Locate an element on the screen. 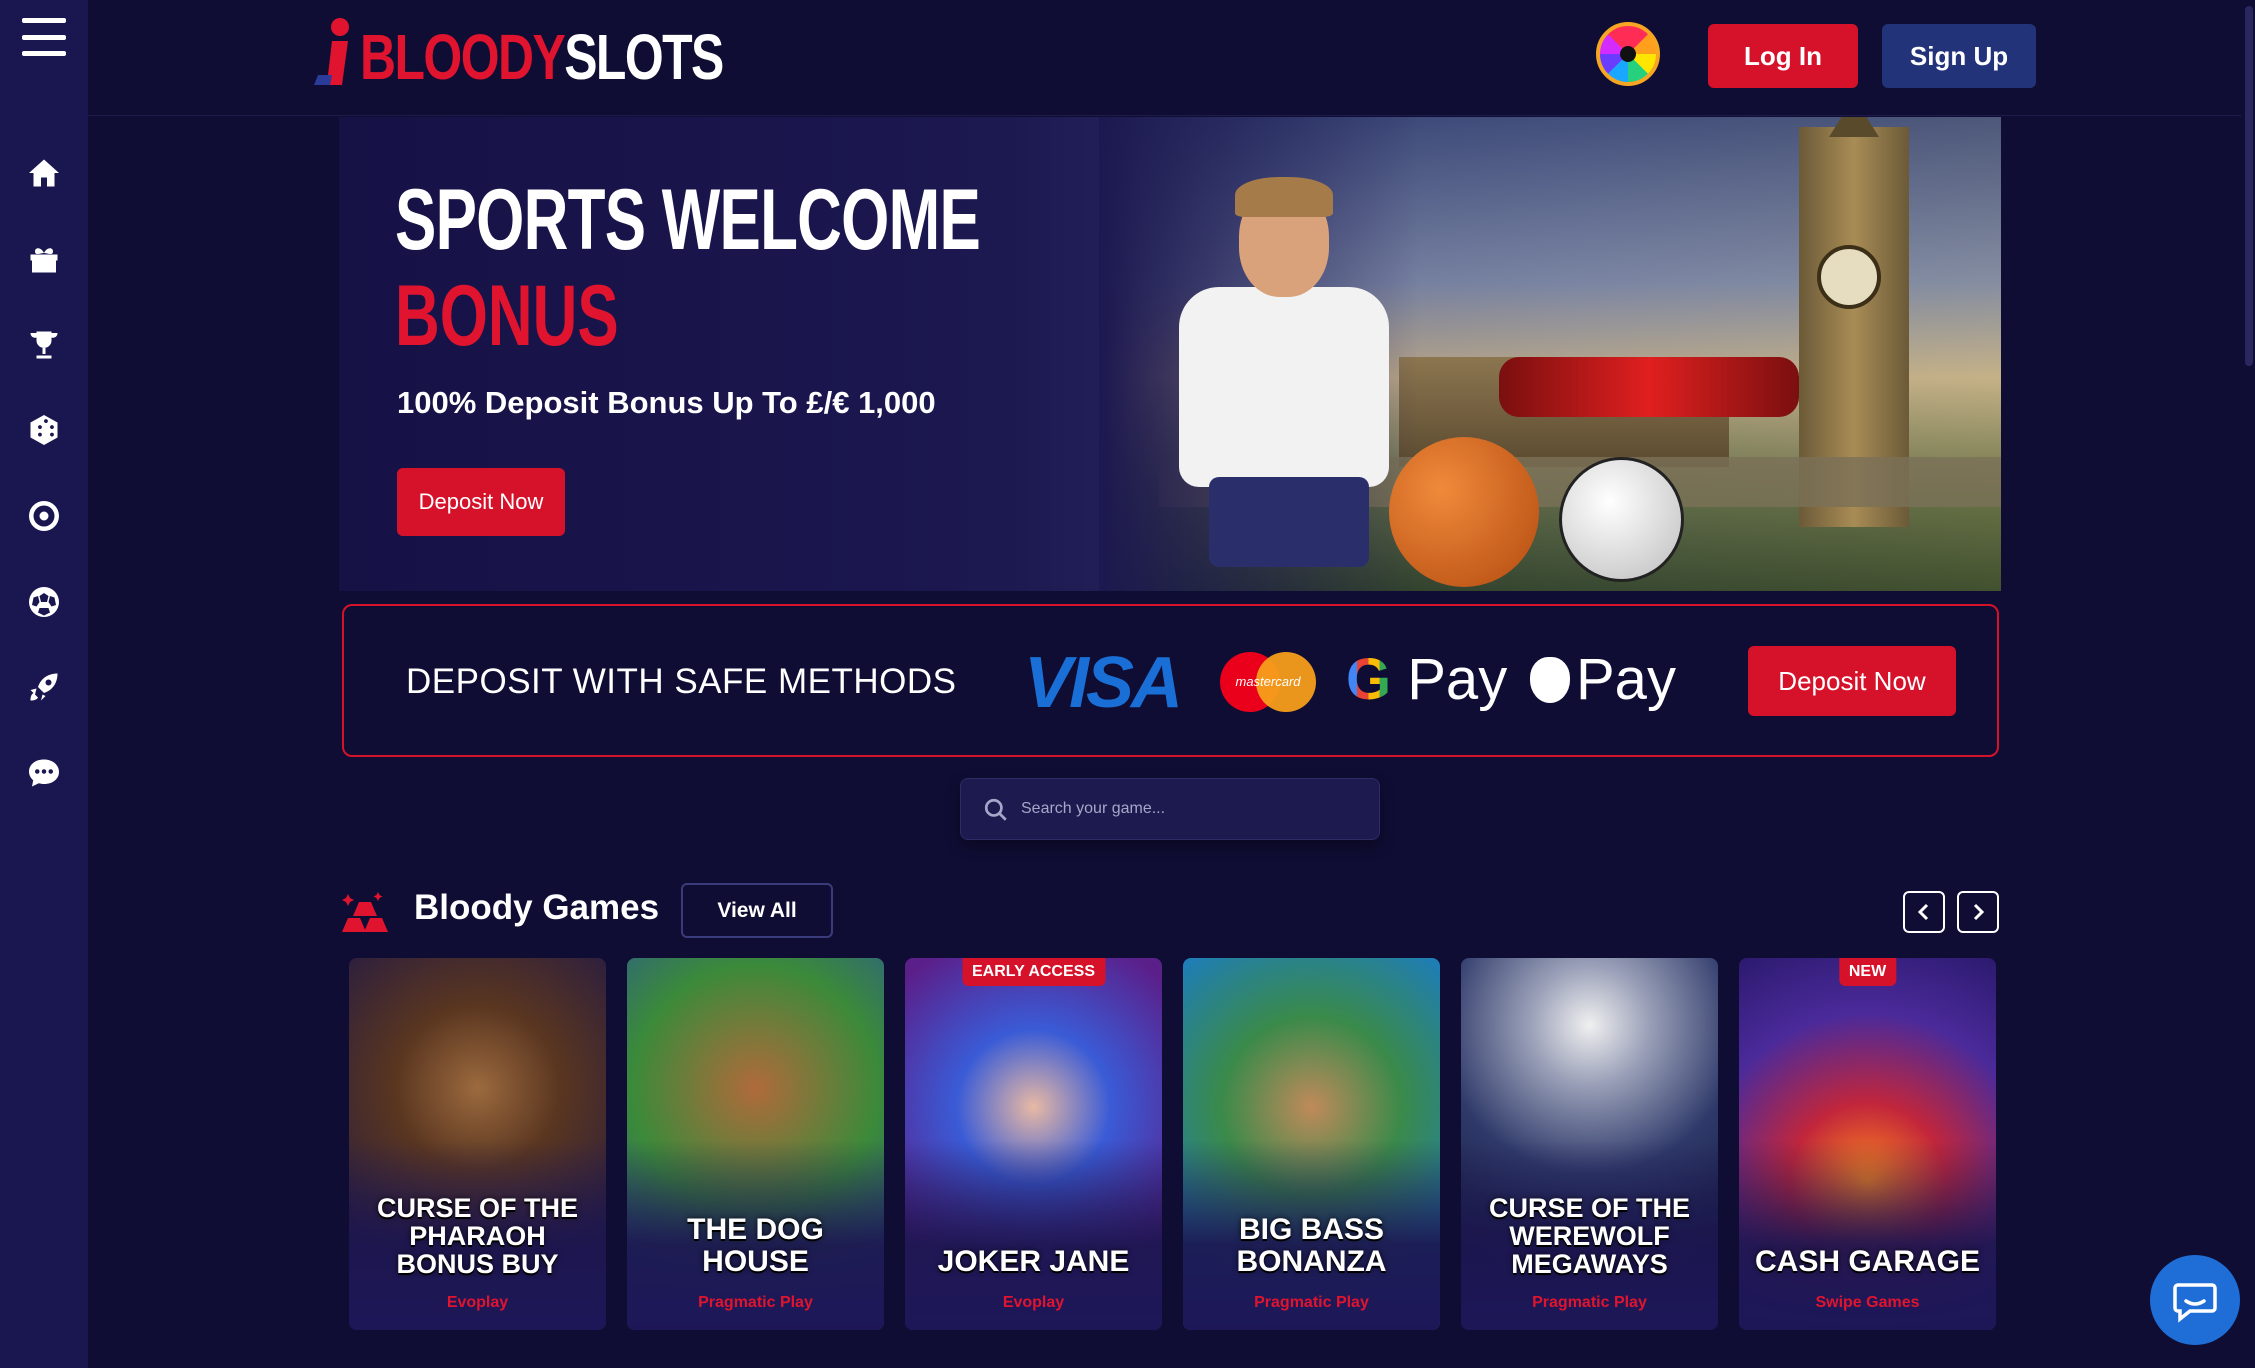 This screenshot has width=2255, height=1368. gpay-label: Pay is located at coordinates (1457, 679).